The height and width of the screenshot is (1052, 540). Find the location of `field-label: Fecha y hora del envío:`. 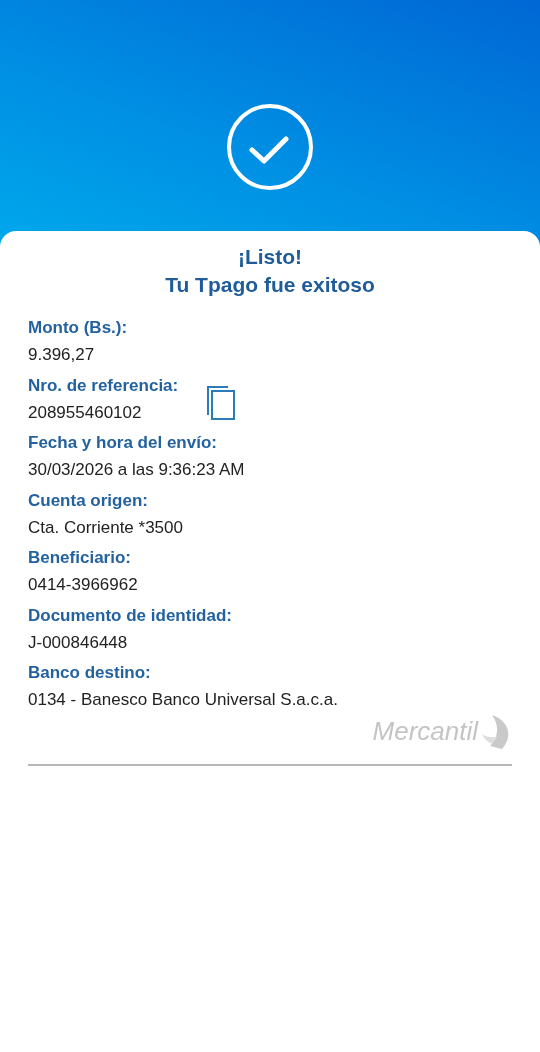

field-label: Fecha y hora del envío: is located at coordinates (123, 443).